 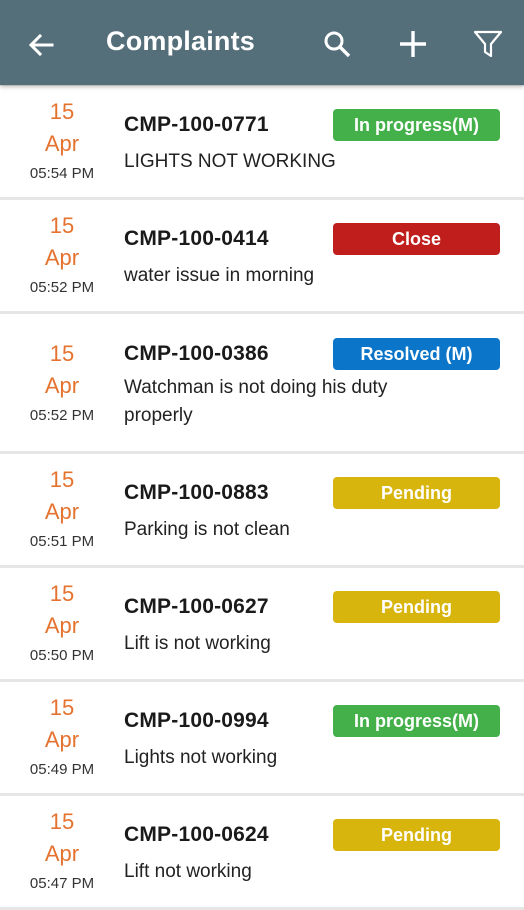 What do you see at coordinates (62, 541) in the screenshot?
I see `complaint-time: 05:51 PM` at bounding box center [62, 541].